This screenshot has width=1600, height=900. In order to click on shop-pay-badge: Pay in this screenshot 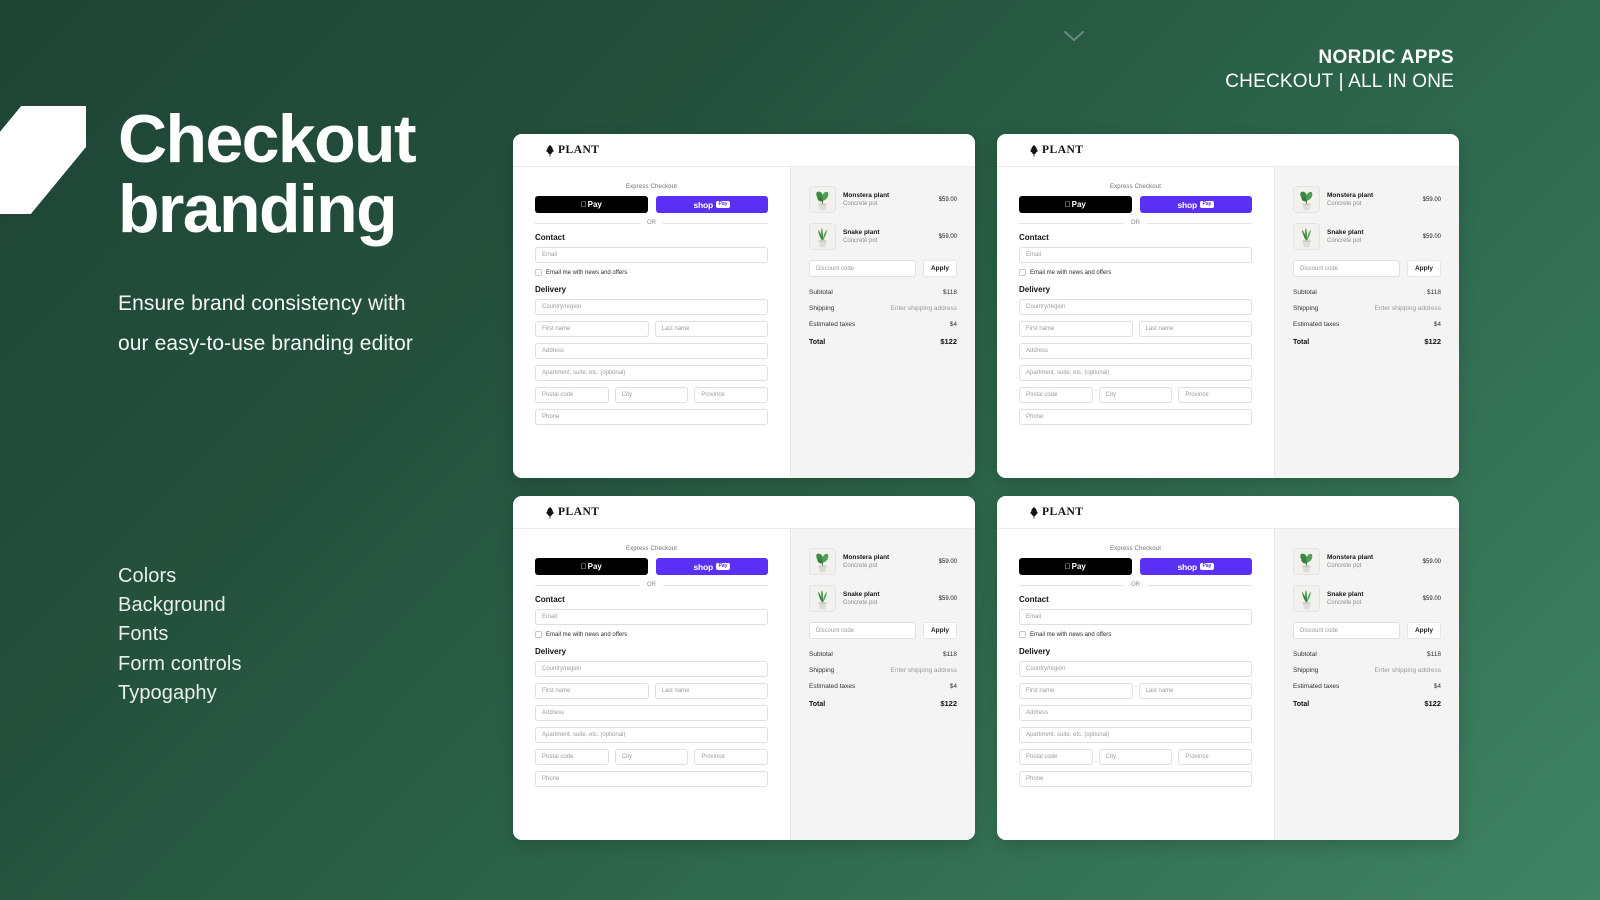, I will do `click(1207, 204)`.